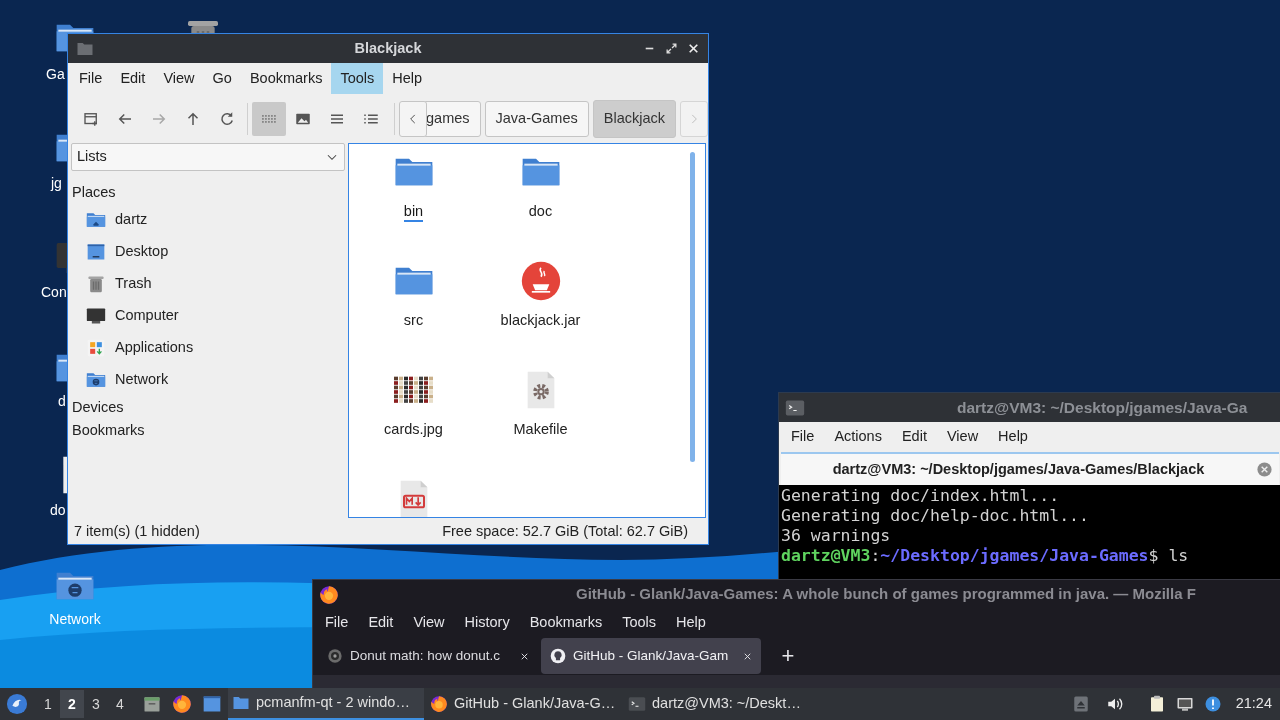 This screenshot has height=720, width=1280. What do you see at coordinates (62, 401) in the screenshot?
I see `desktop-icon-label: d` at bounding box center [62, 401].